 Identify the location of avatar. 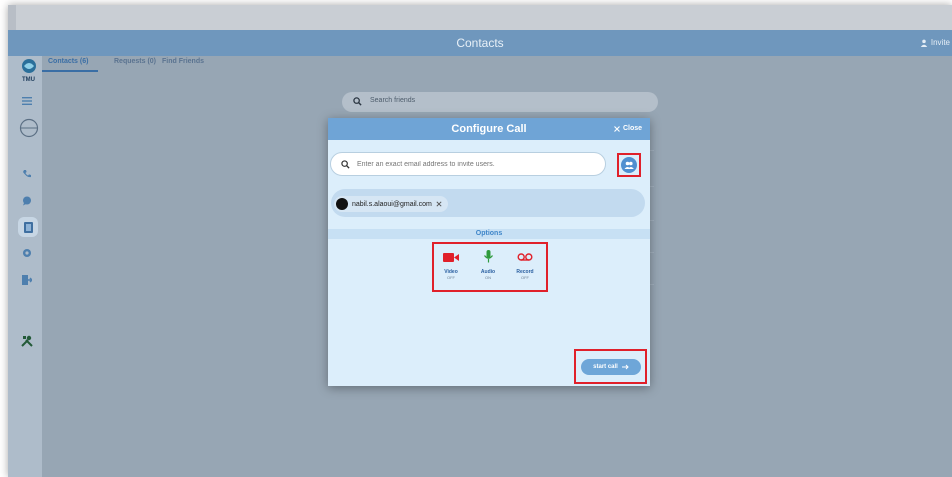
(342, 204).